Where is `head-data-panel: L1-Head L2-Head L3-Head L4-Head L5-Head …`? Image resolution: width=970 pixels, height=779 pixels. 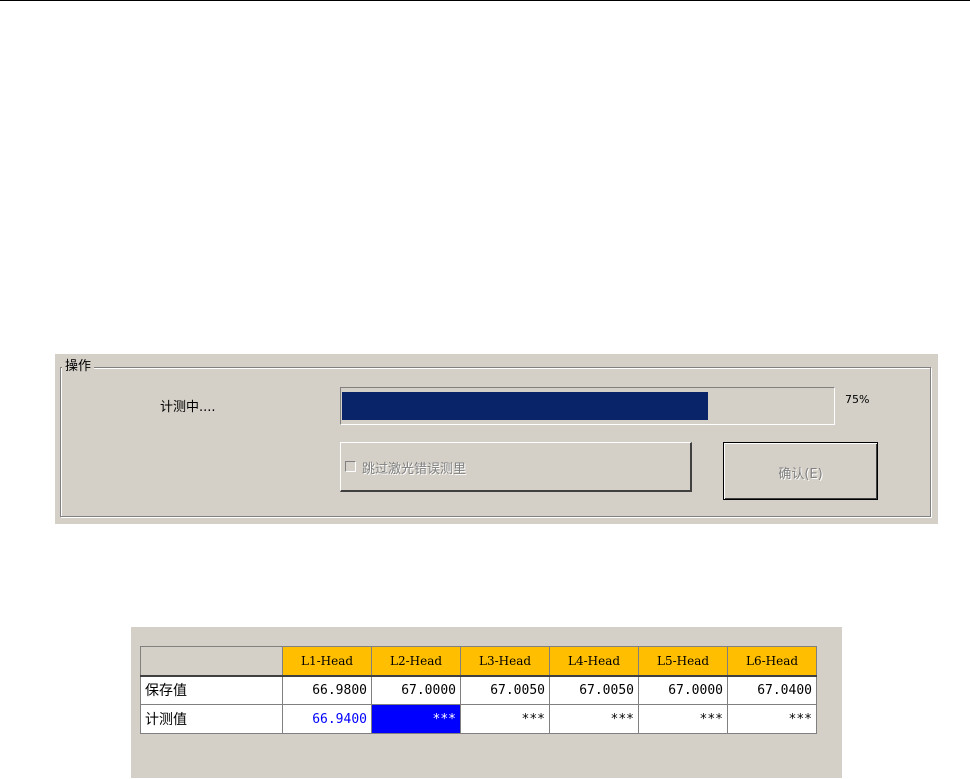
head-data-panel: L1-Head L2-Head L3-Head L4-Head L5-Head … is located at coordinates (486, 702).